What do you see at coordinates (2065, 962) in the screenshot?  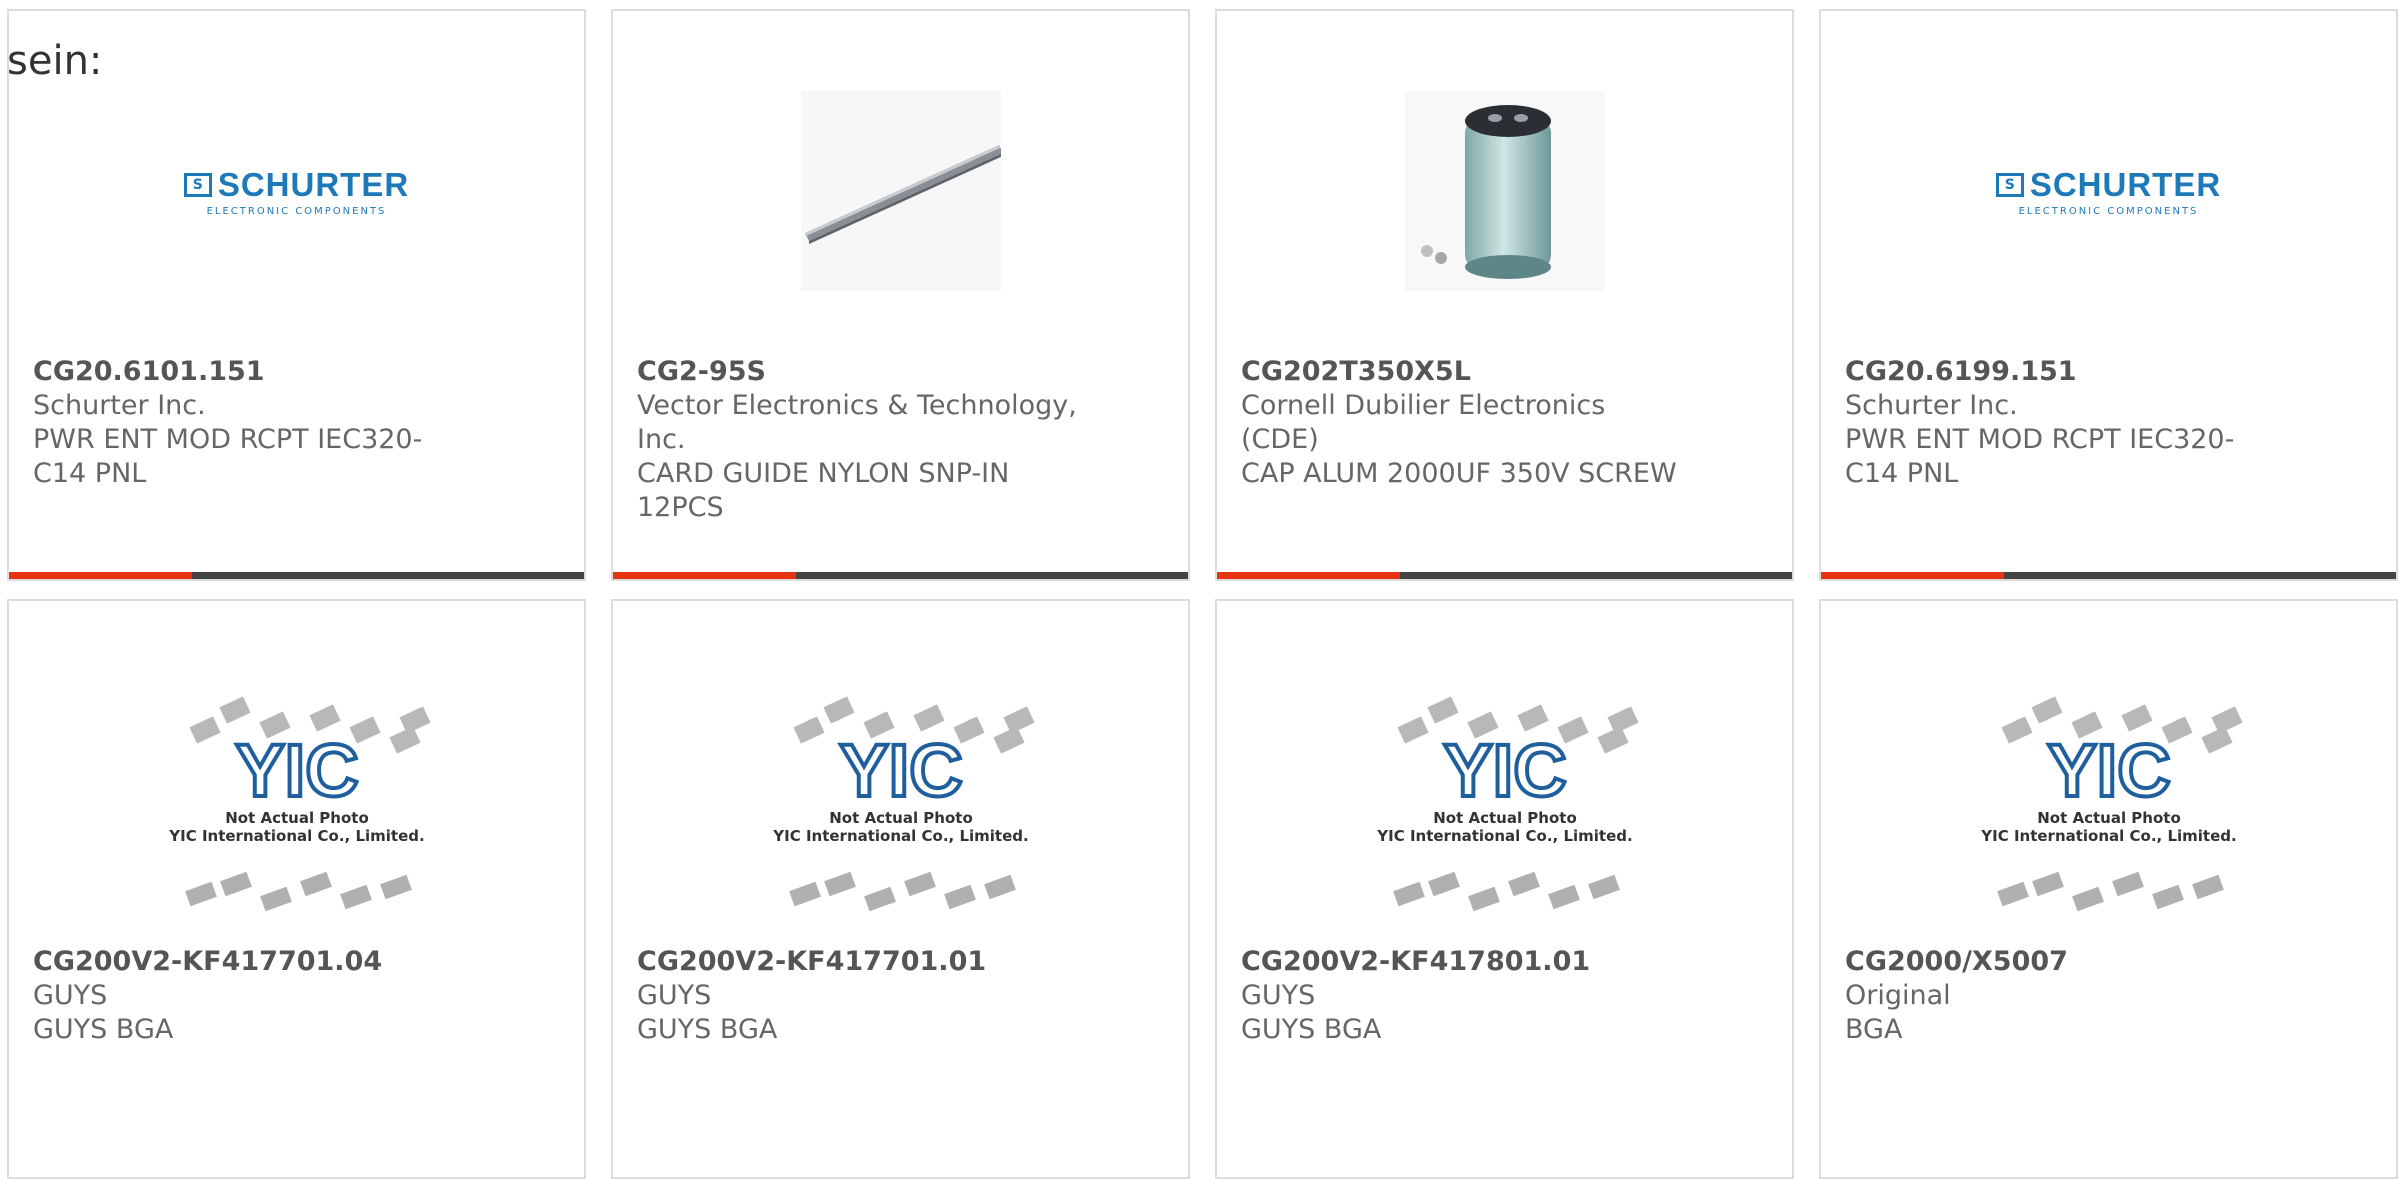 I see `part-number: CG2000/X5007` at bounding box center [2065, 962].